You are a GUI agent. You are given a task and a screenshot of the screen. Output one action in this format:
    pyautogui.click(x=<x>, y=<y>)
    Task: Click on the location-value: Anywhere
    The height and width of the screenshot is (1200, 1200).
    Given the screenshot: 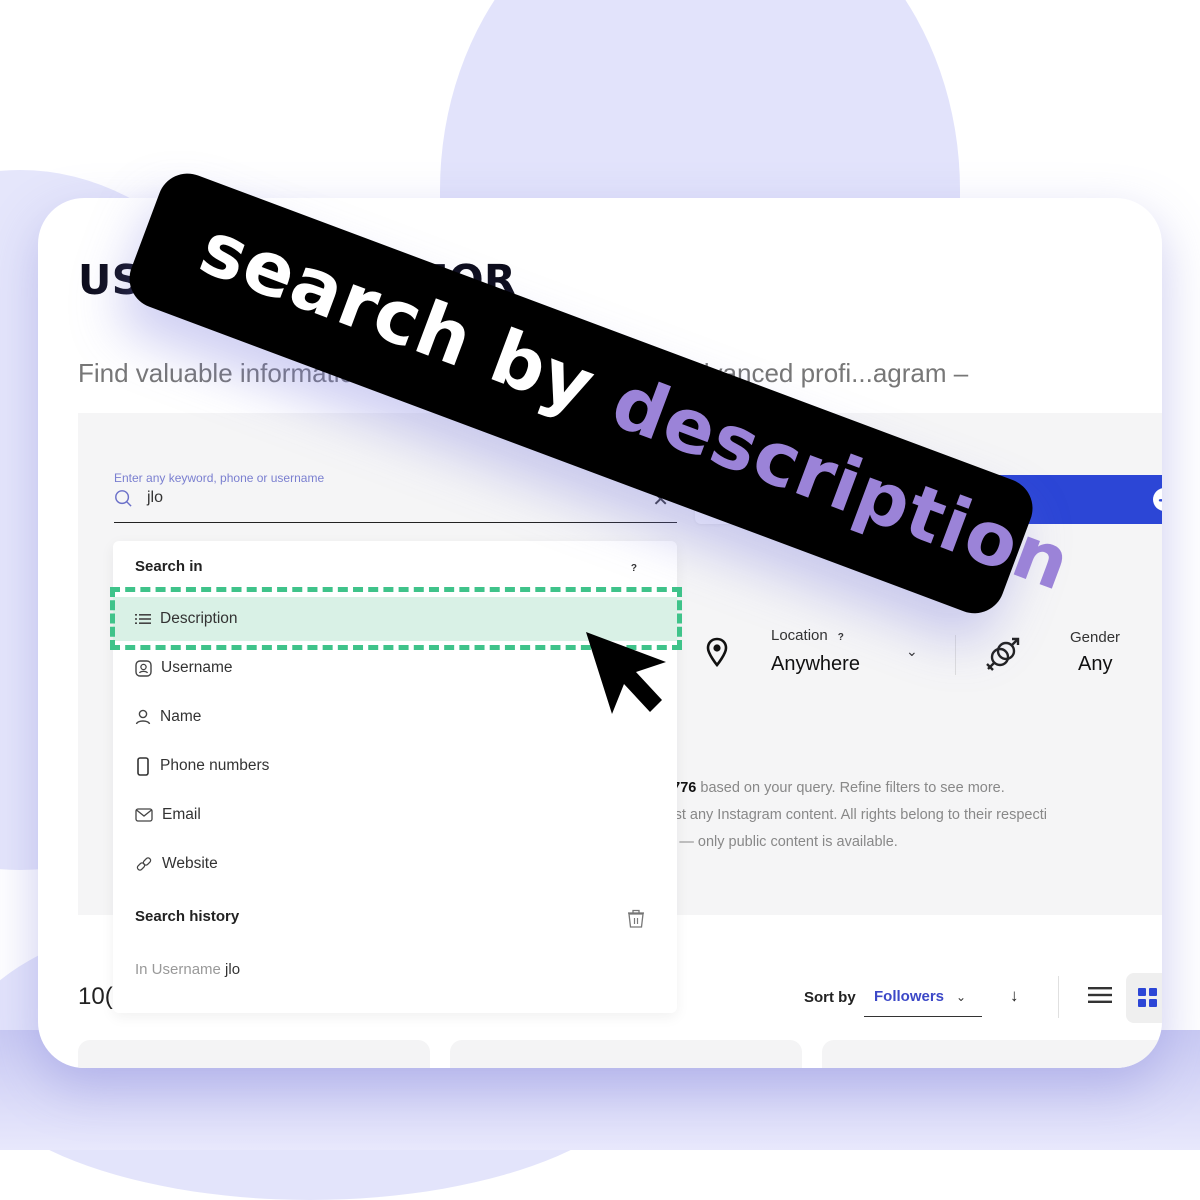 What is the action you would take?
    pyautogui.click(x=815, y=664)
    